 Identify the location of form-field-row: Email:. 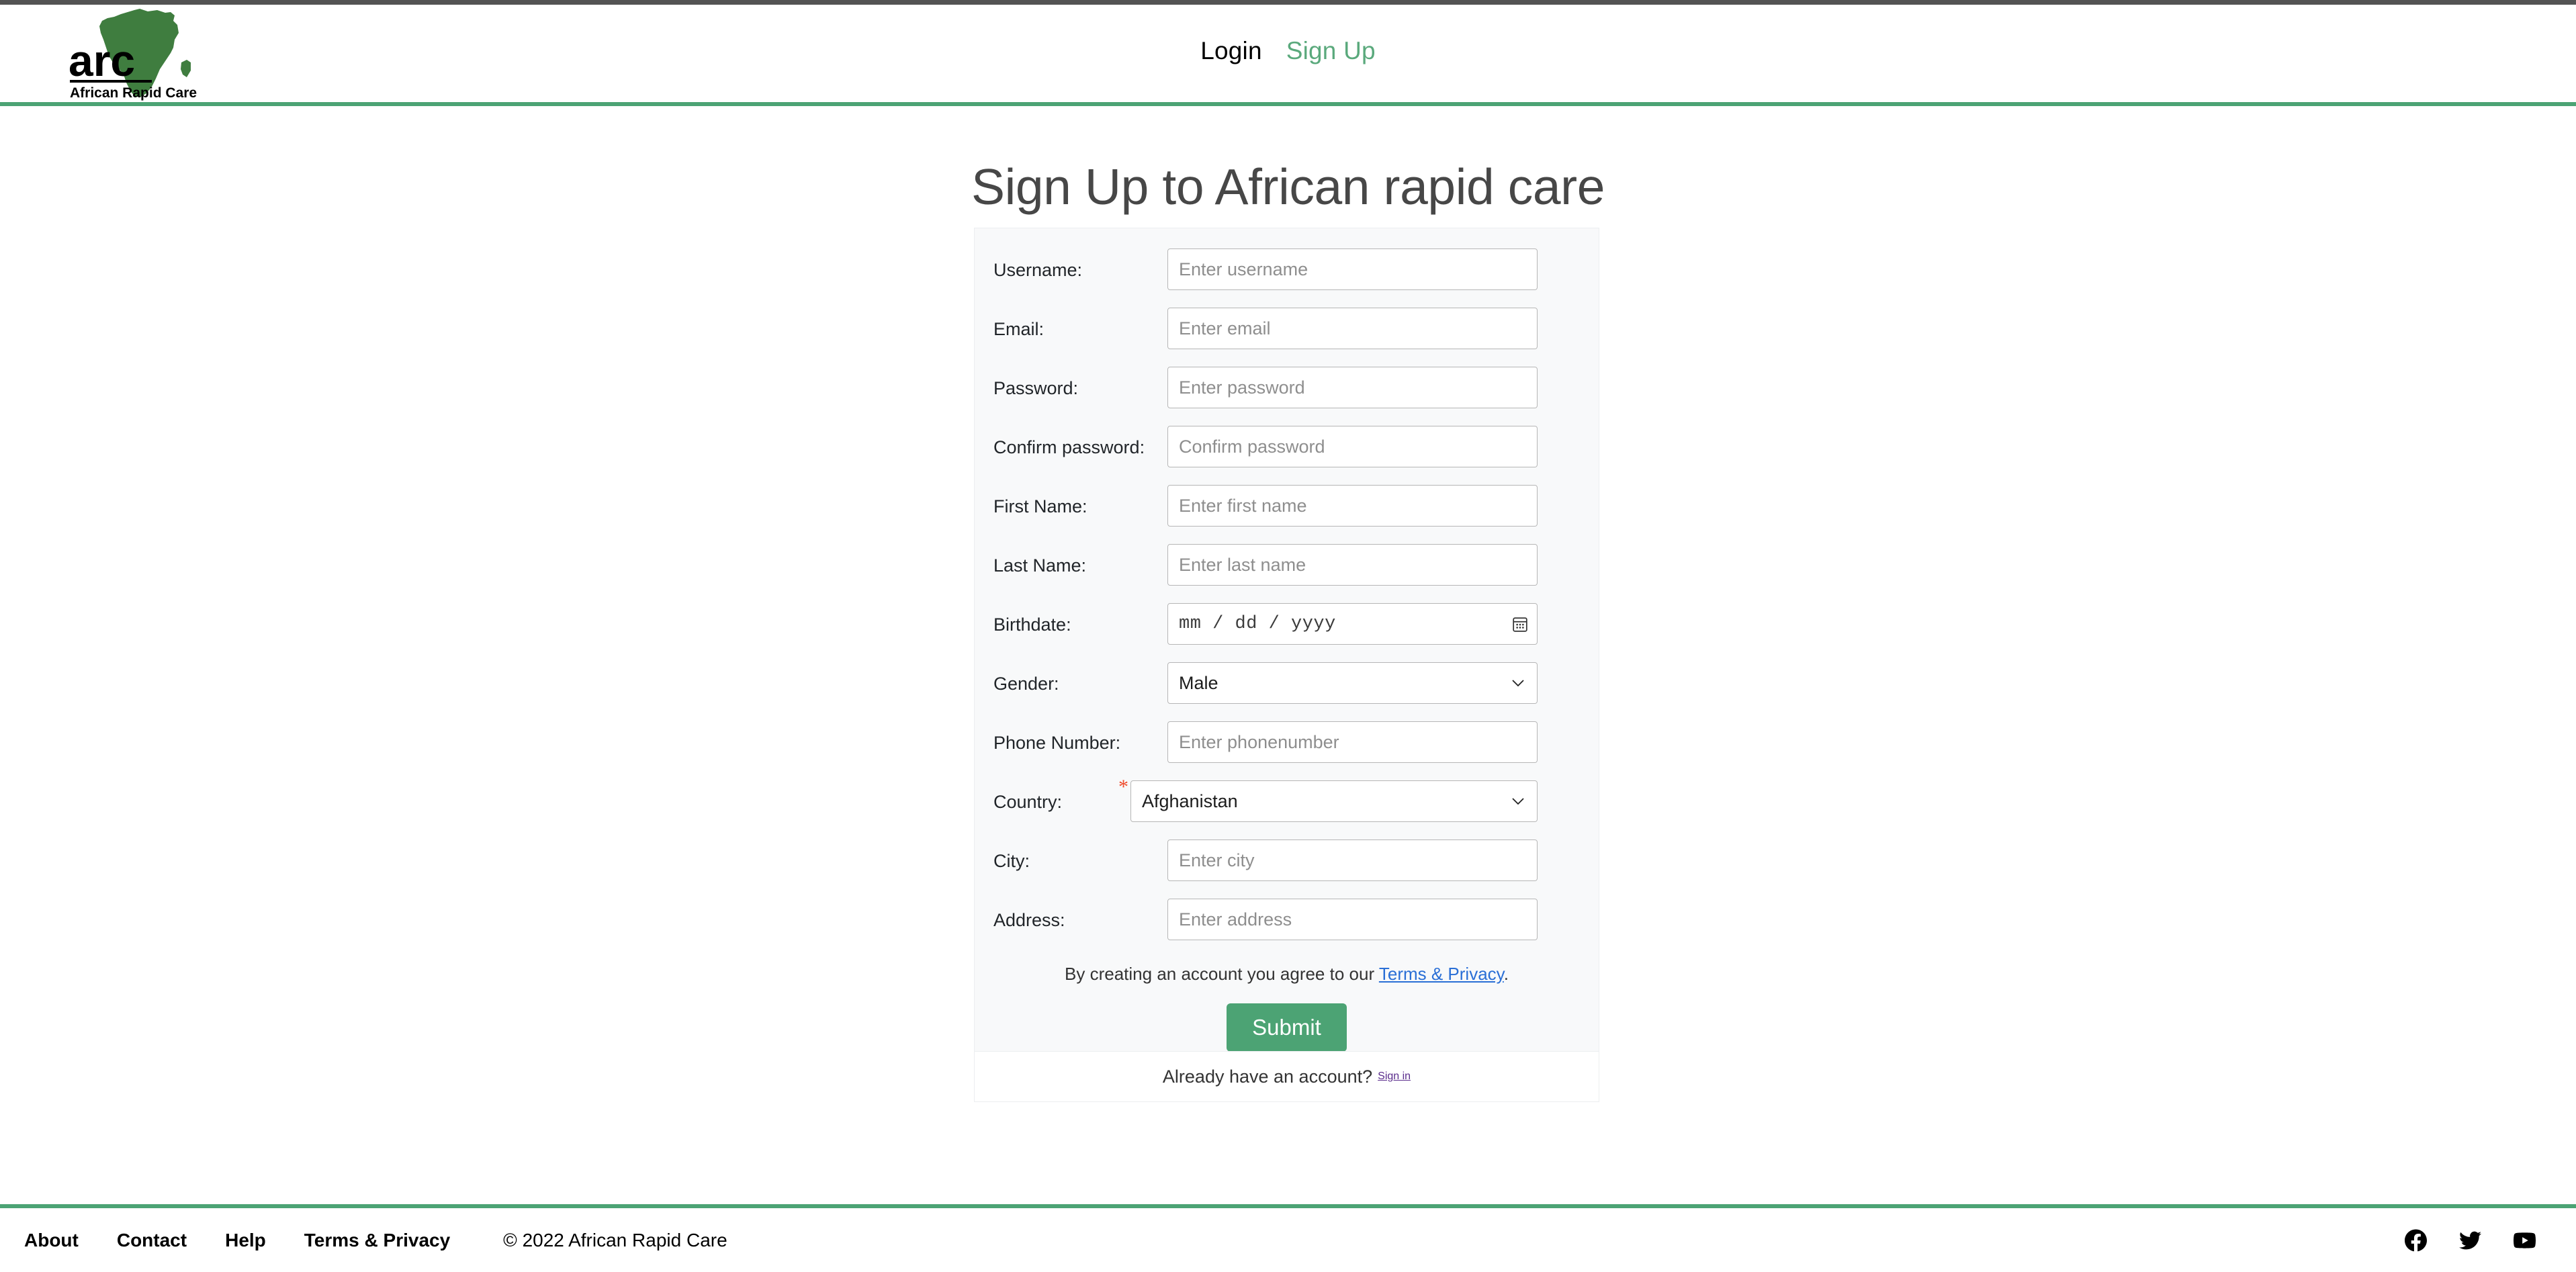
(1287, 328).